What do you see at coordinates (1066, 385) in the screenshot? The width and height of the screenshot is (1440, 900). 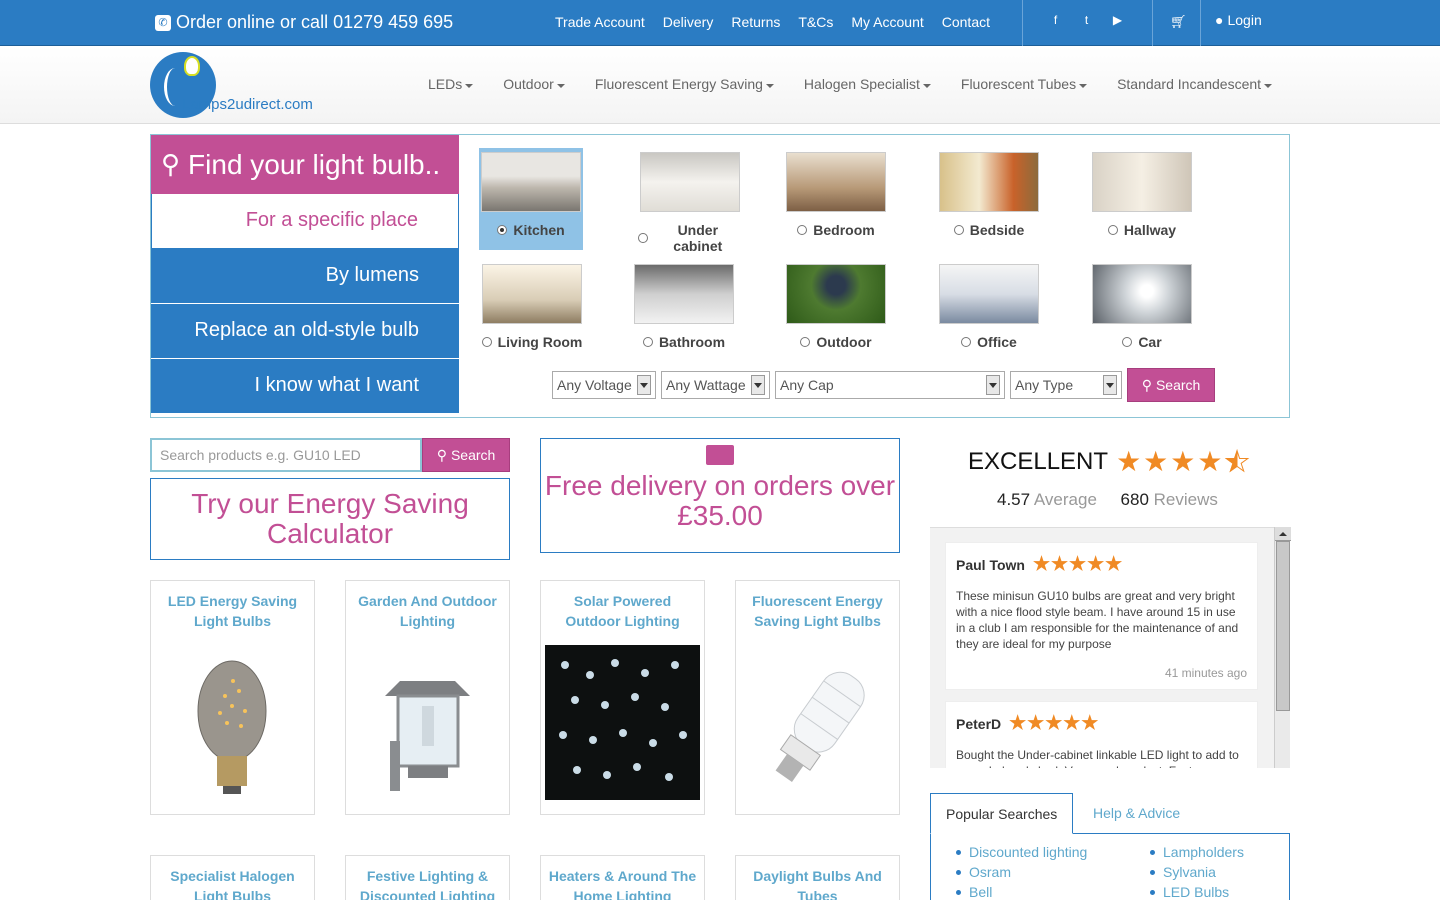 I see `type-select: Any Type` at bounding box center [1066, 385].